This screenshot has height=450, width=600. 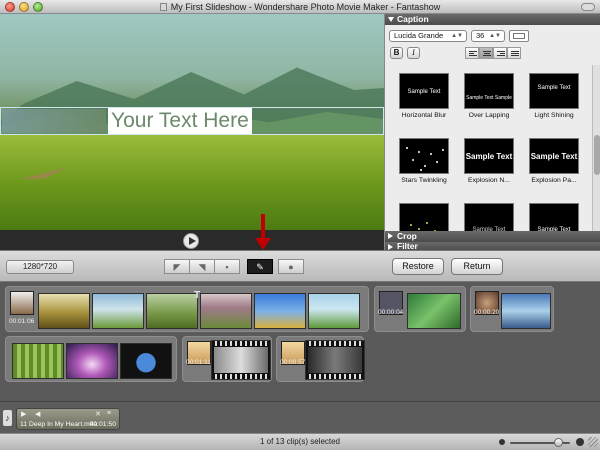 I want to click on caption-background-strip, so click(x=54, y=121).